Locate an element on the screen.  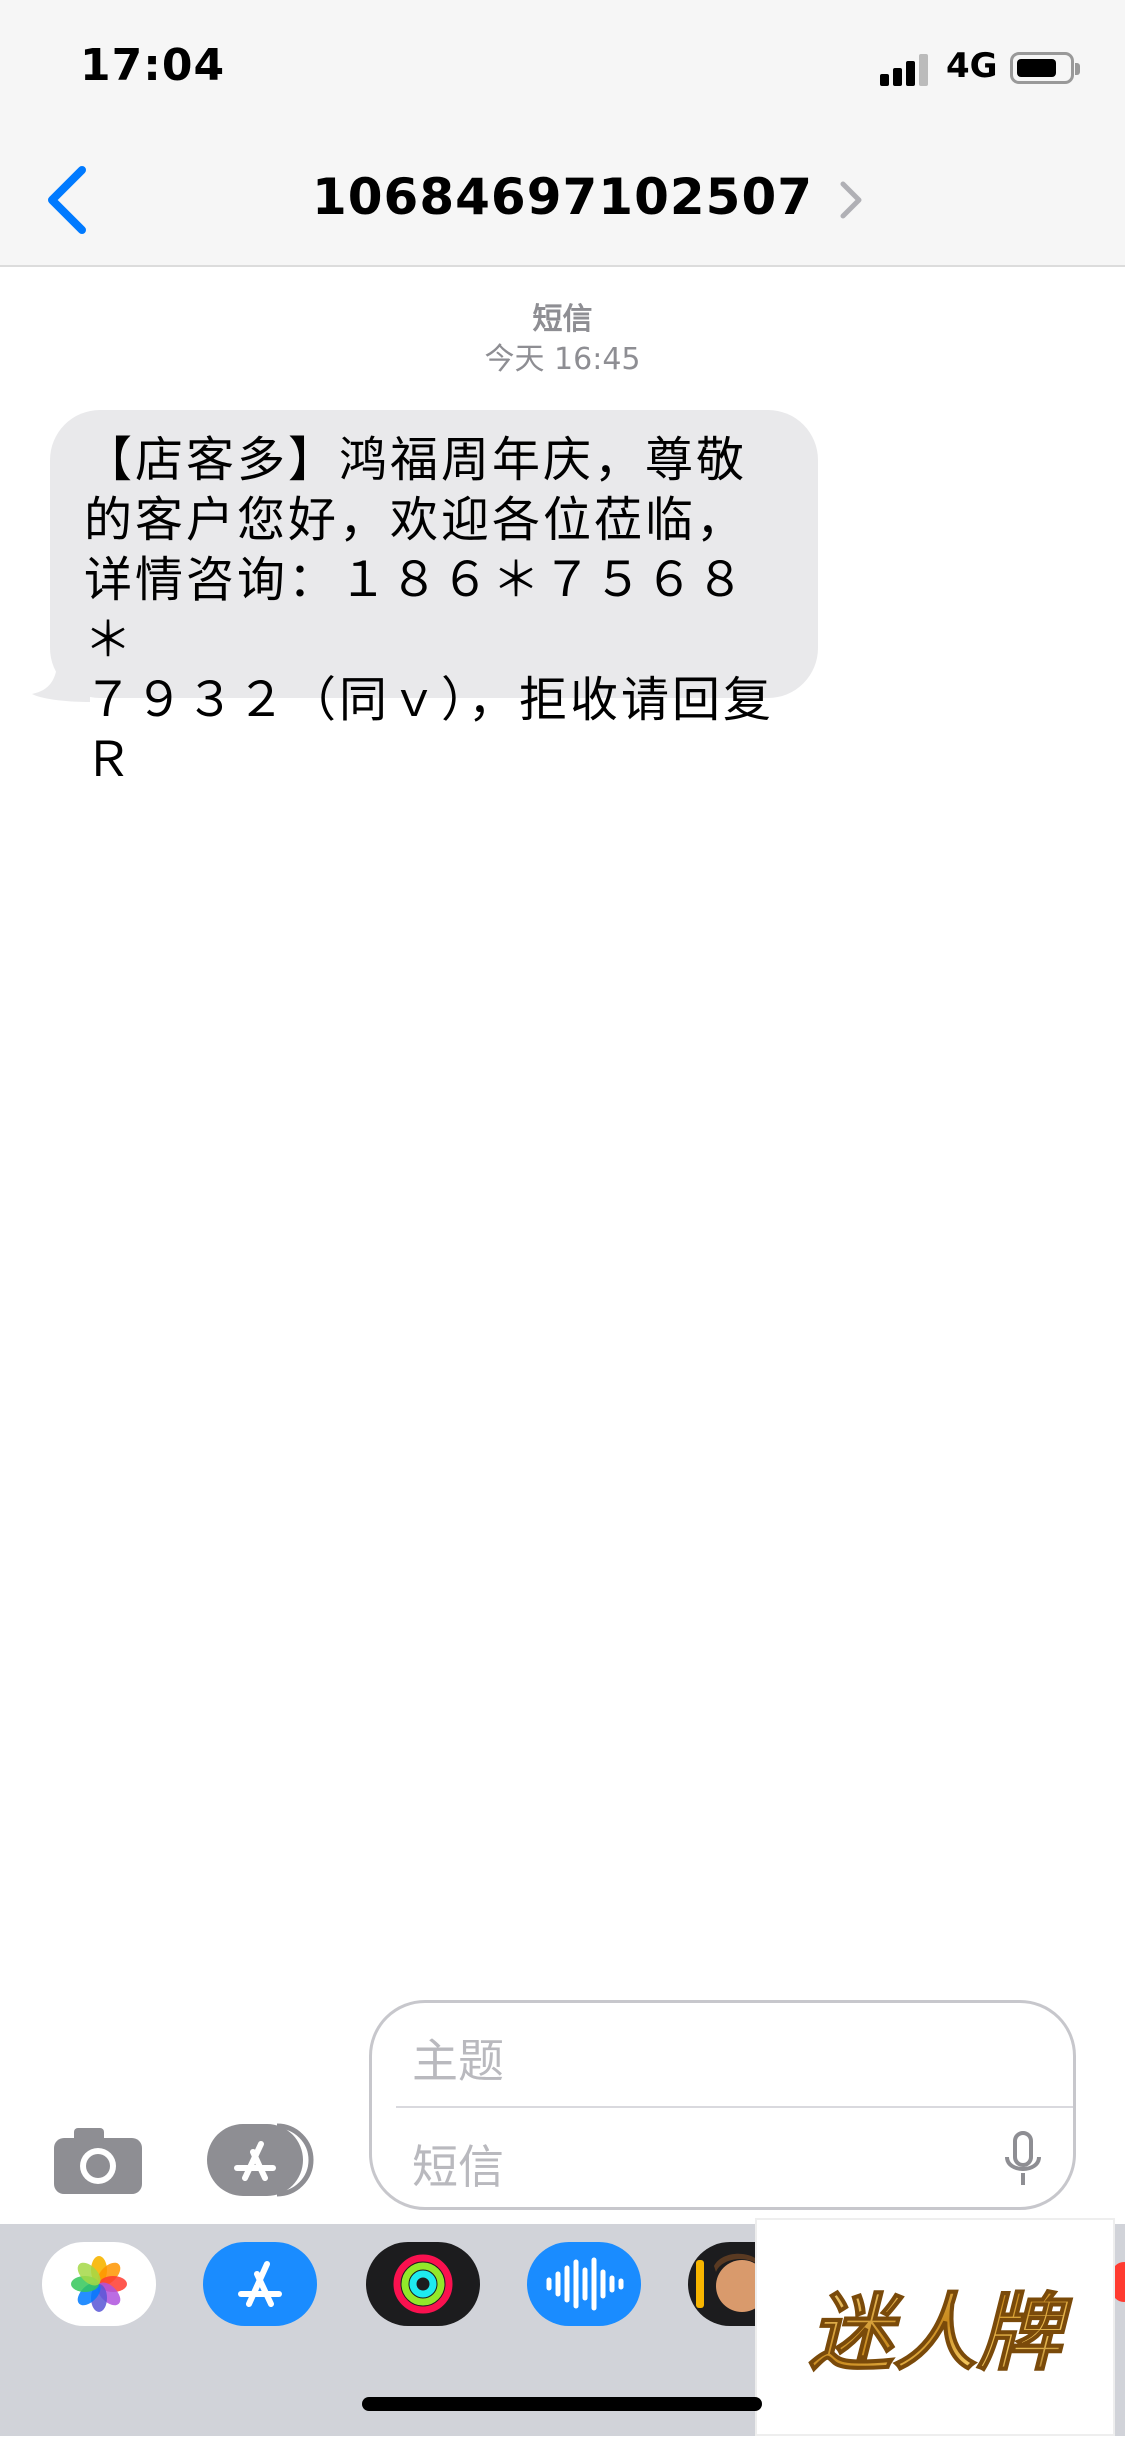
message-line: ７９３２（同ｖ），拒收请回复Ｒ is located at coordinates (429, 730).